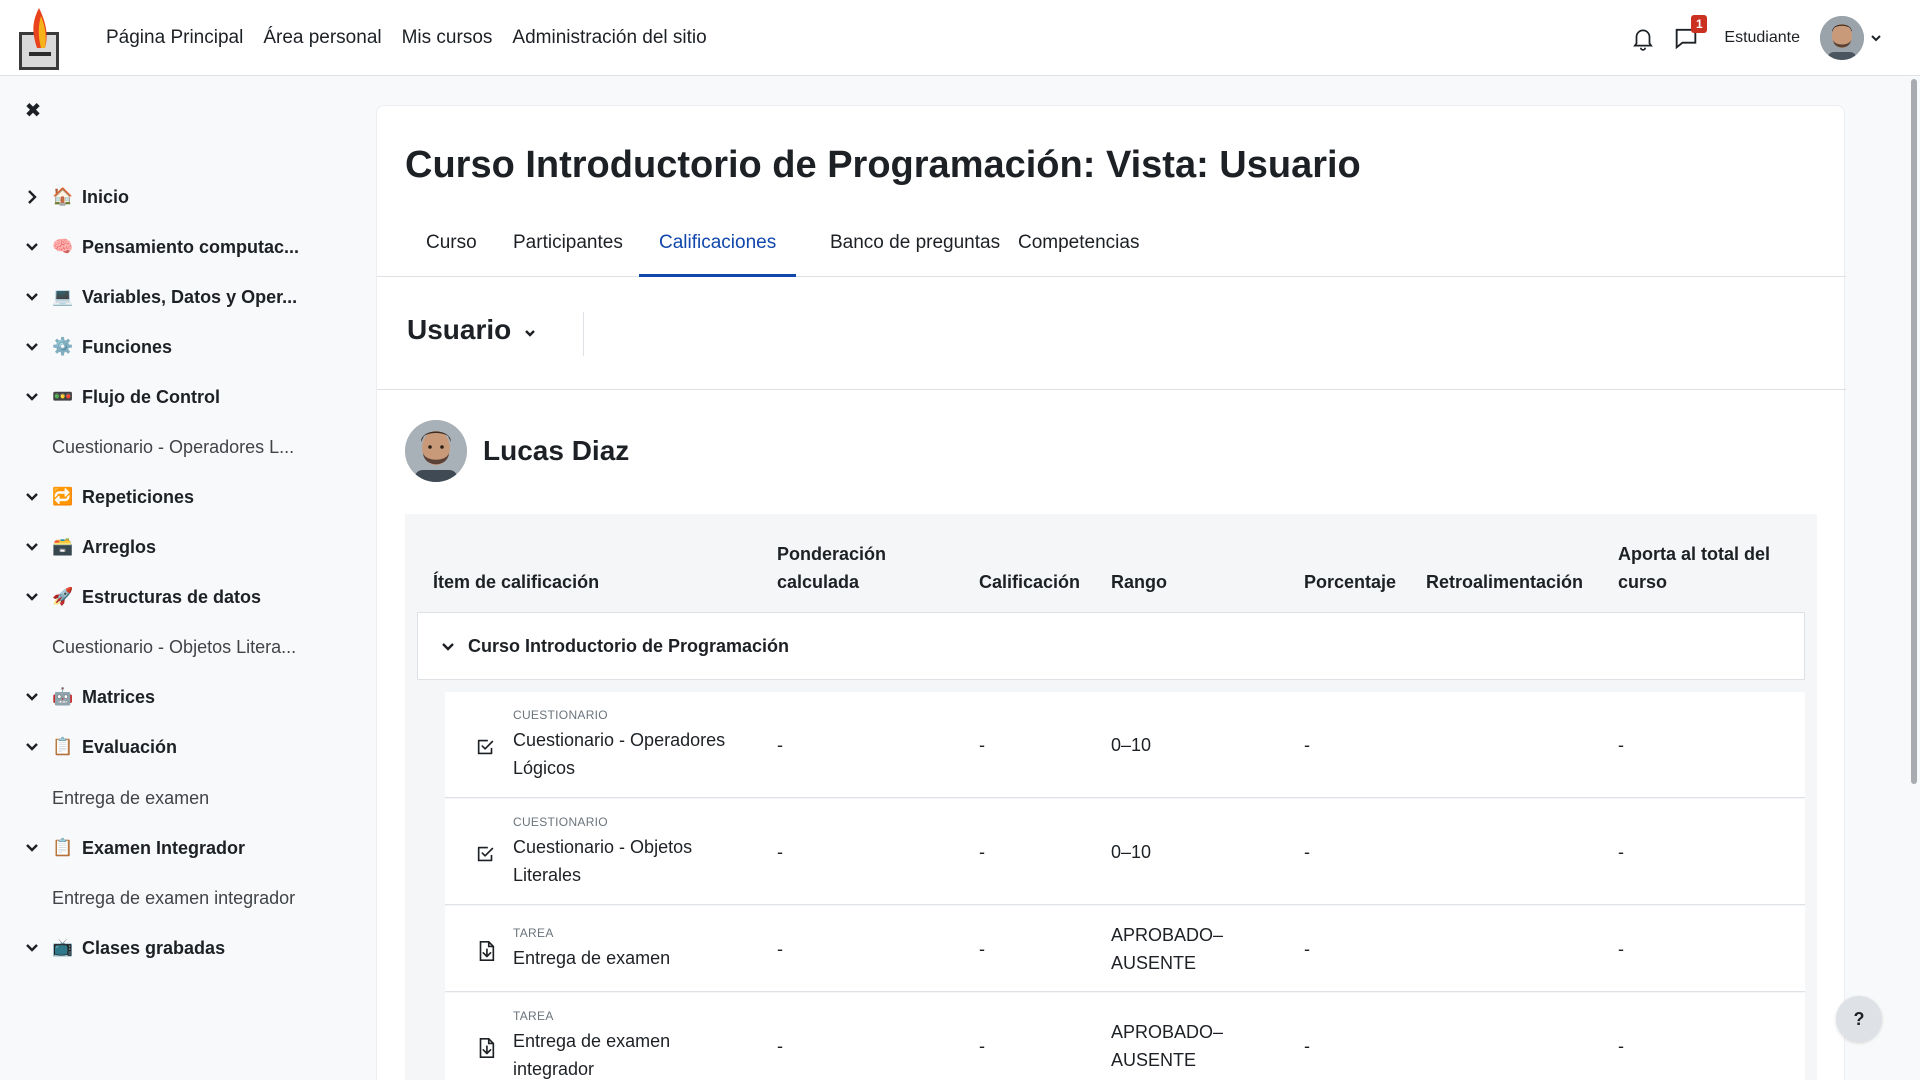 The image size is (1920, 1080). Describe the element at coordinates (63, 596) in the screenshot. I see `rocket-icon: 🚀` at that location.